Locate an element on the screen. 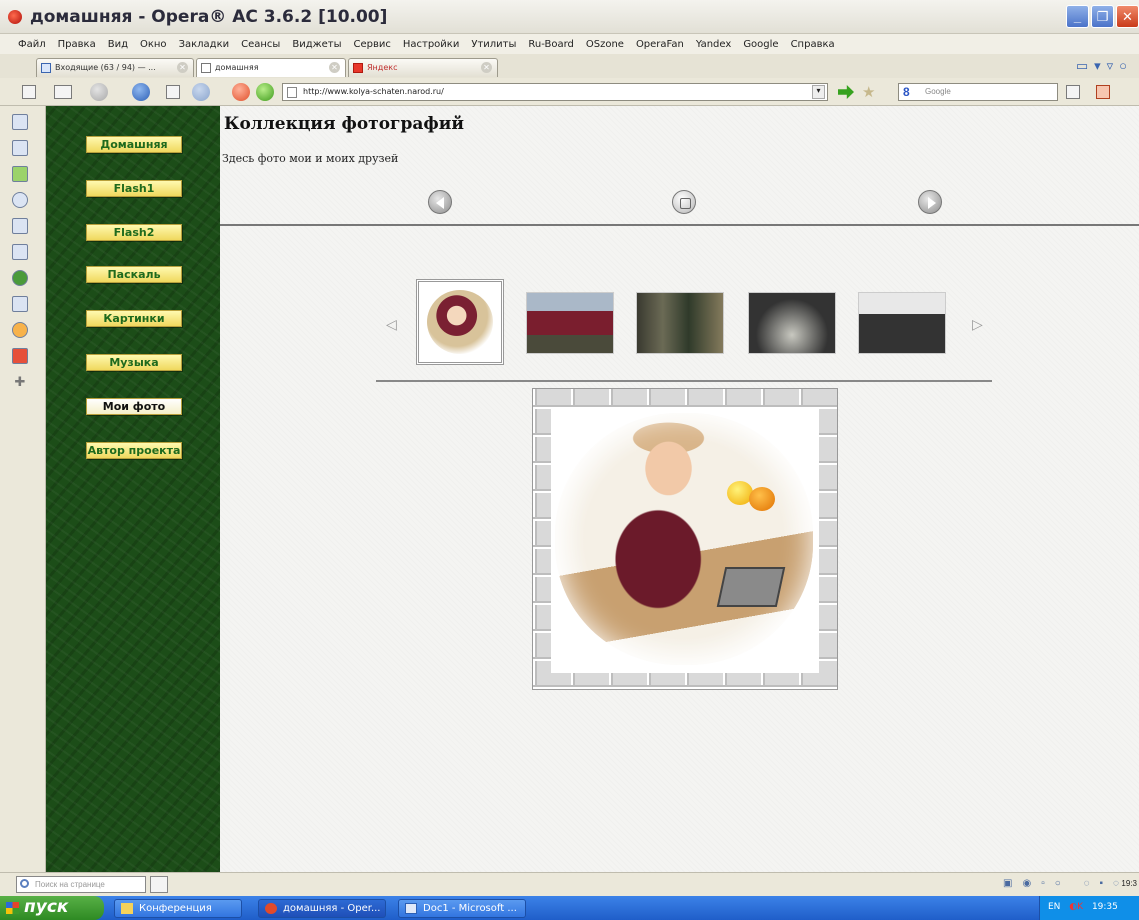 This screenshot has width=1139, height=920. thumbs-next-arrow: ▷ is located at coordinates (977, 324).